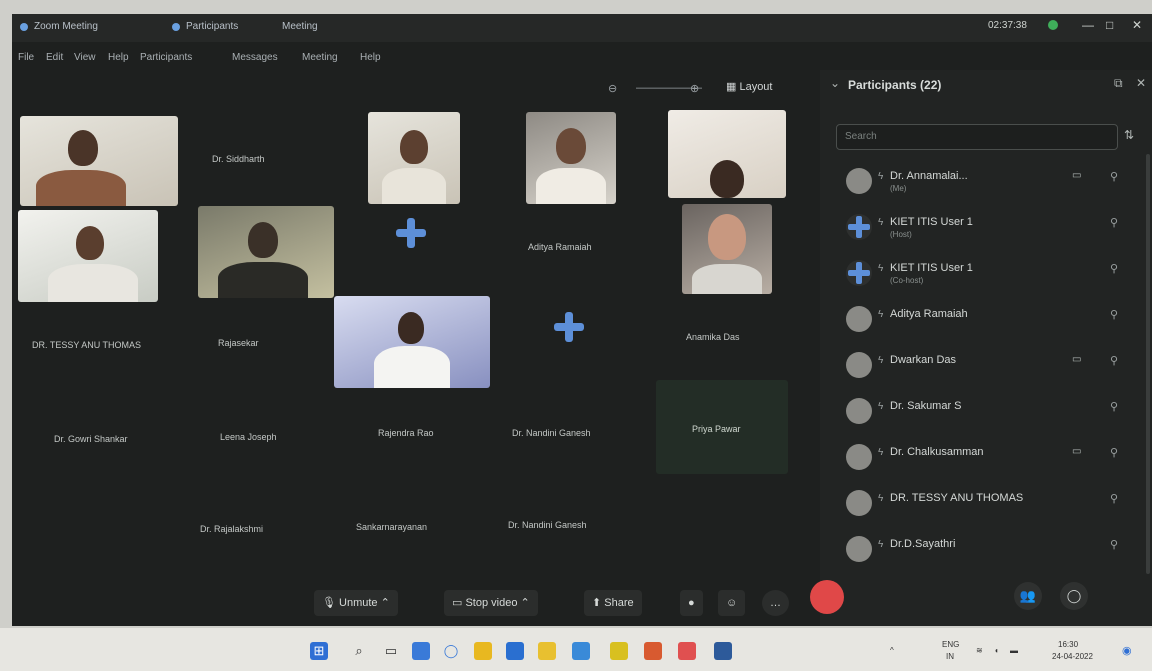 The height and width of the screenshot is (671, 1152). What do you see at coordinates (1088, 25) in the screenshot?
I see `minimize-button: —` at bounding box center [1088, 25].